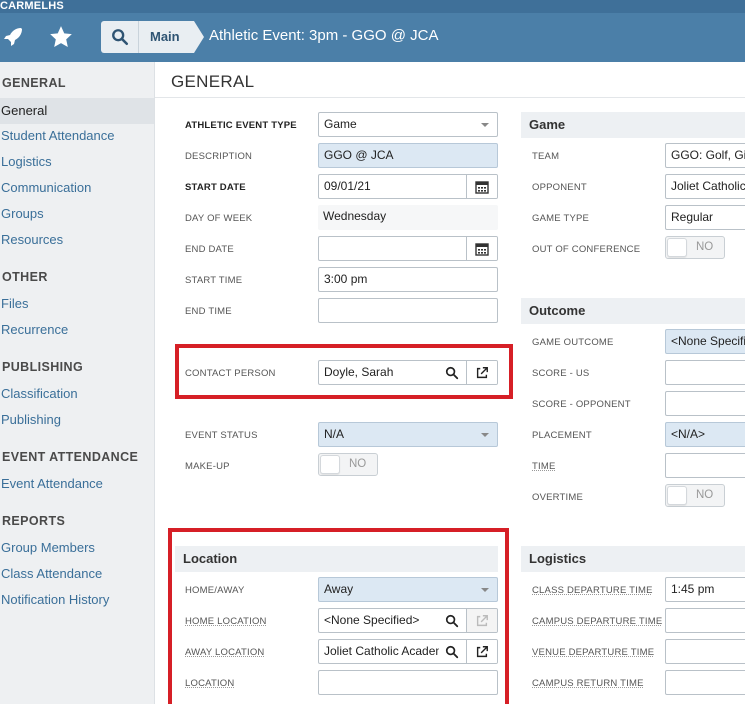  Describe the element at coordinates (695, 247) in the screenshot. I see `out-of-conference-toggle: NO` at that location.